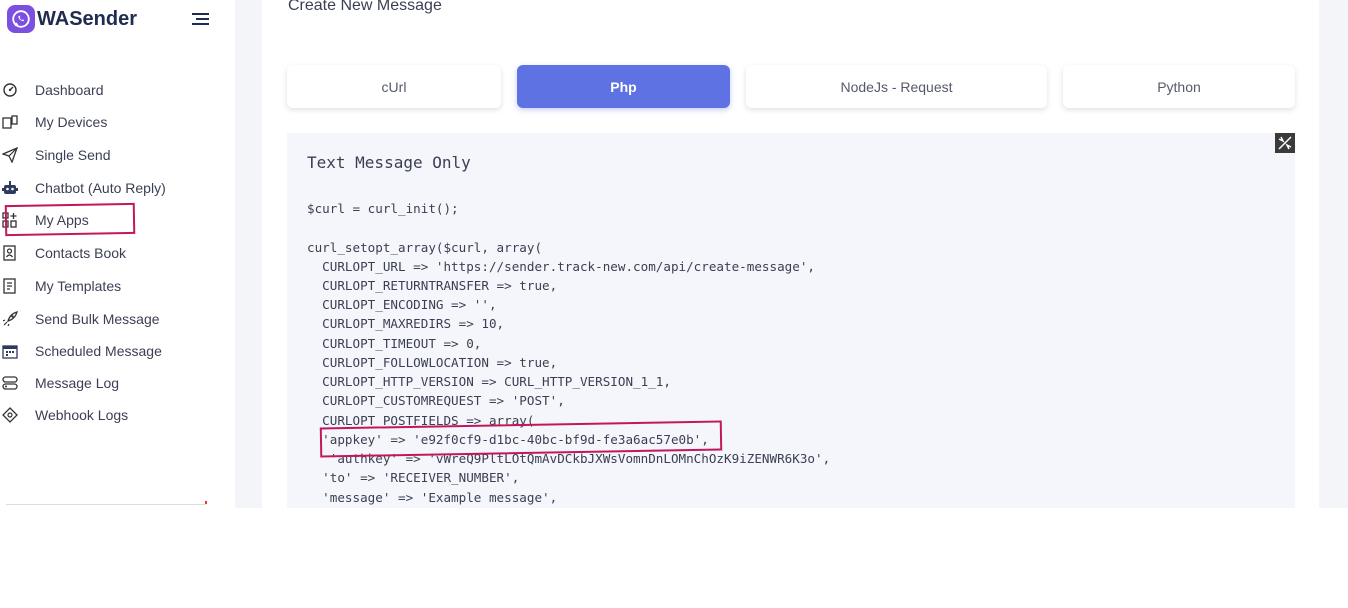  What do you see at coordinates (365, 7) in the screenshot?
I see `page-title: Create New Message` at bounding box center [365, 7].